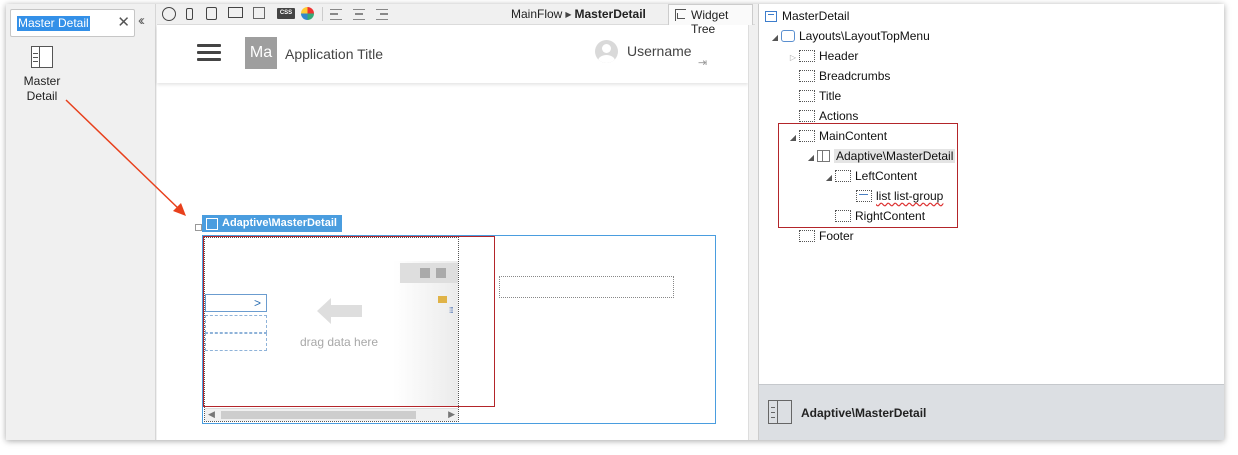 This screenshot has width=1238, height=455. I want to click on theme-icon, so click(307, 13).